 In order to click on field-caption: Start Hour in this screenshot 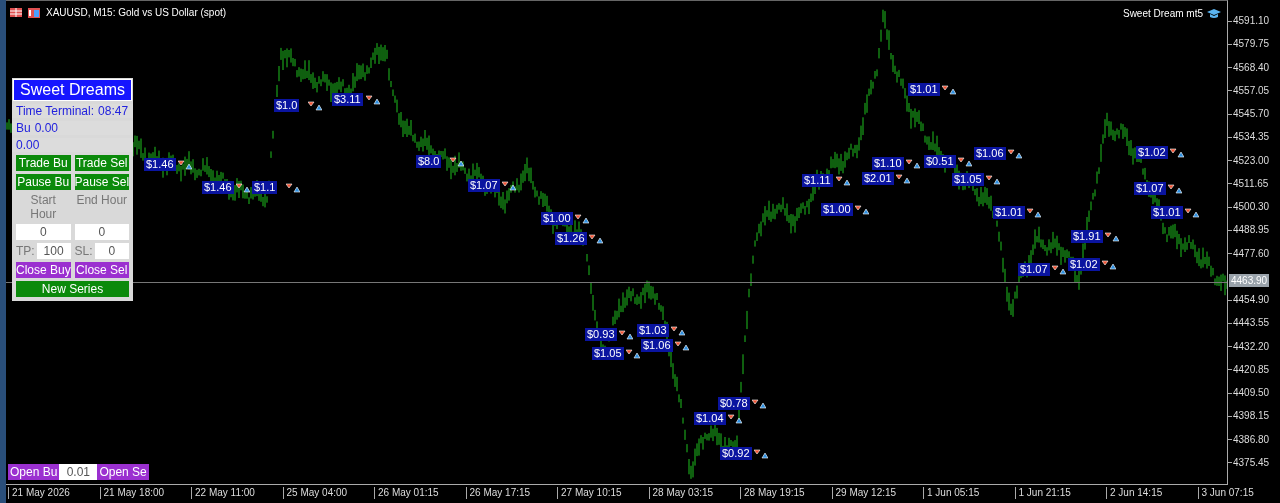, I will do `click(43, 207)`.